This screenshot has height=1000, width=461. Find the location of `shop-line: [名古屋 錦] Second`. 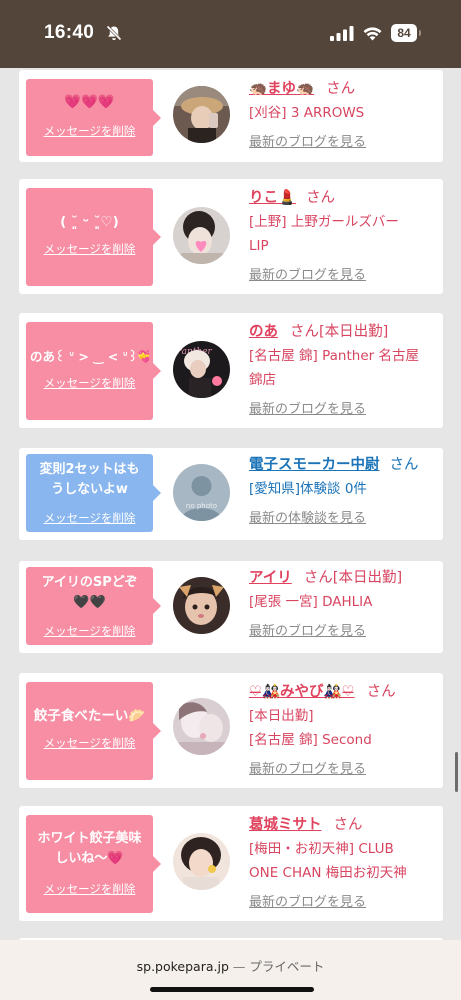

shop-line: [名古屋 錦] Second is located at coordinates (310, 740).